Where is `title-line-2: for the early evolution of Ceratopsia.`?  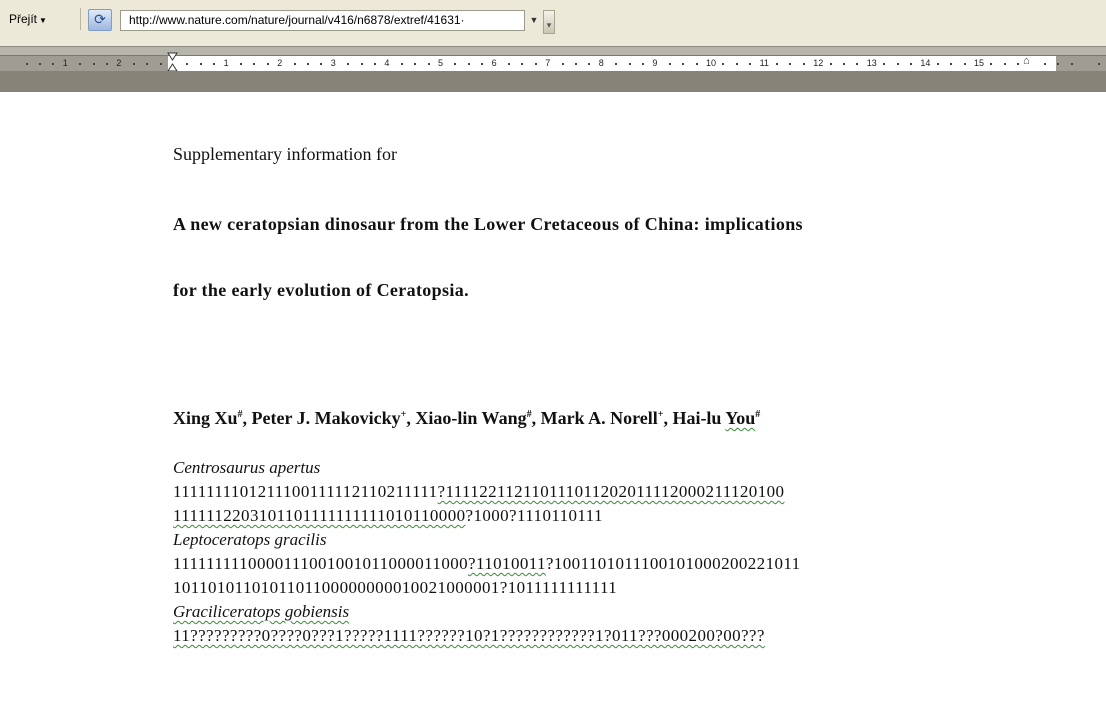 title-line-2: for the early evolution of Ceratopsia. is located at coordinates (321, 290).